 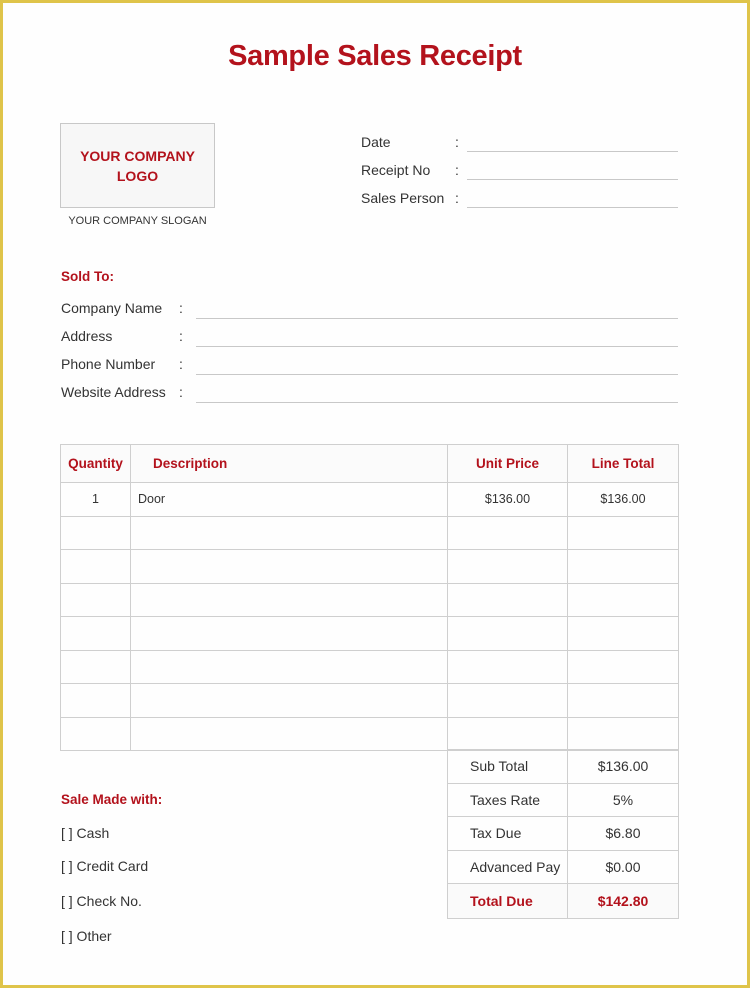 What do you see at coordinates (86, 936) in the screenshot?
I see `payment-option-other: [ ] Other` at bounding box center [86, 936].